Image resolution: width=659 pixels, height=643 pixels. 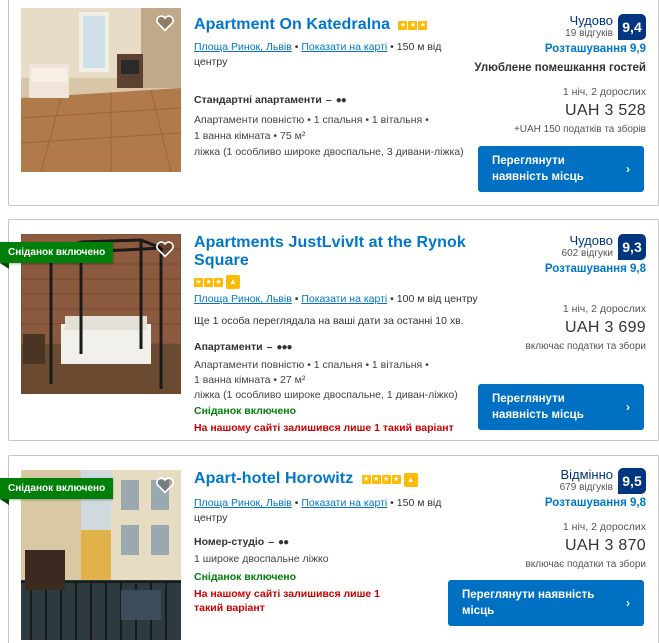 I want to click on guest-favourite: Улюблене помешкання гостей, so click(x=560, y=68).